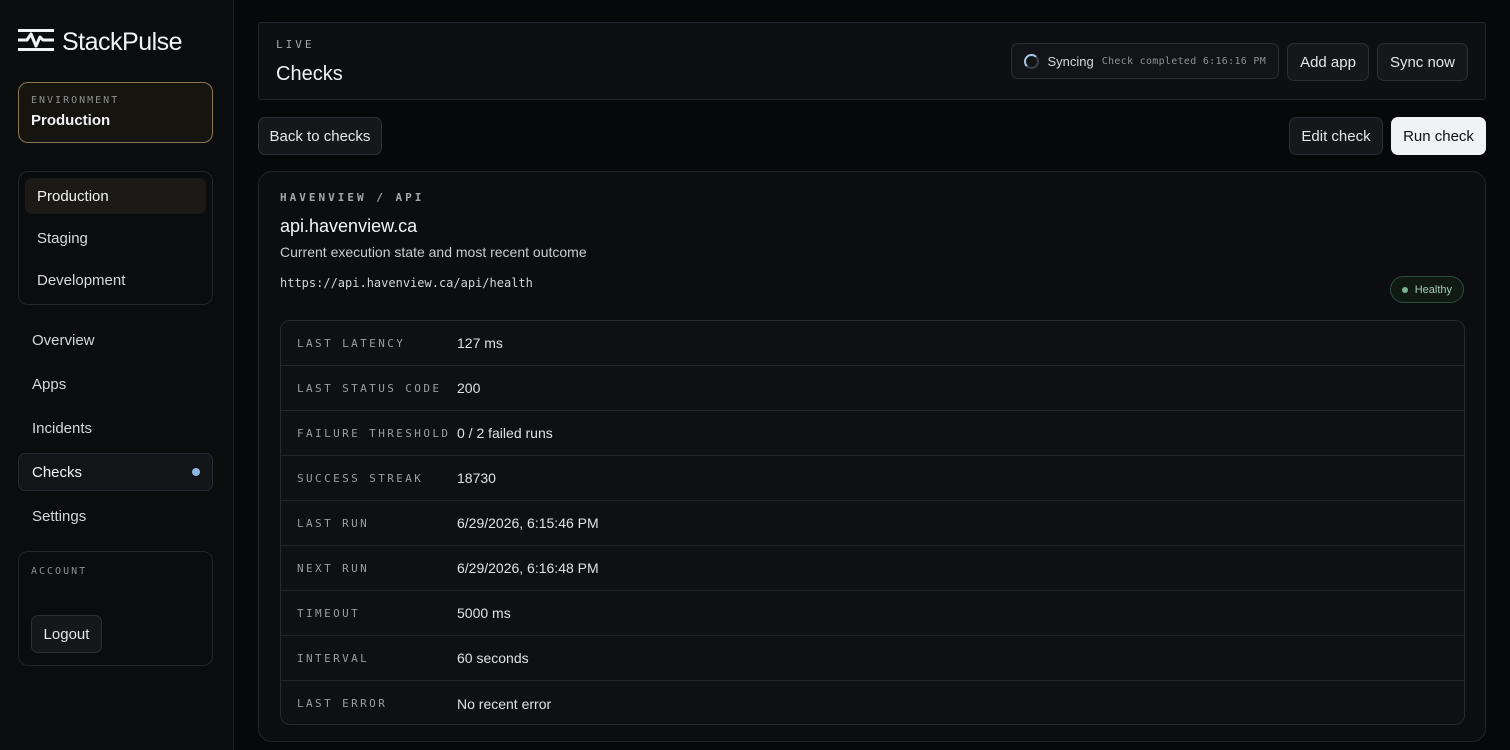  Describe the element at coordinates (295, 44) in the screenshot. I see `header-eyebrow: LIVE` at that location.